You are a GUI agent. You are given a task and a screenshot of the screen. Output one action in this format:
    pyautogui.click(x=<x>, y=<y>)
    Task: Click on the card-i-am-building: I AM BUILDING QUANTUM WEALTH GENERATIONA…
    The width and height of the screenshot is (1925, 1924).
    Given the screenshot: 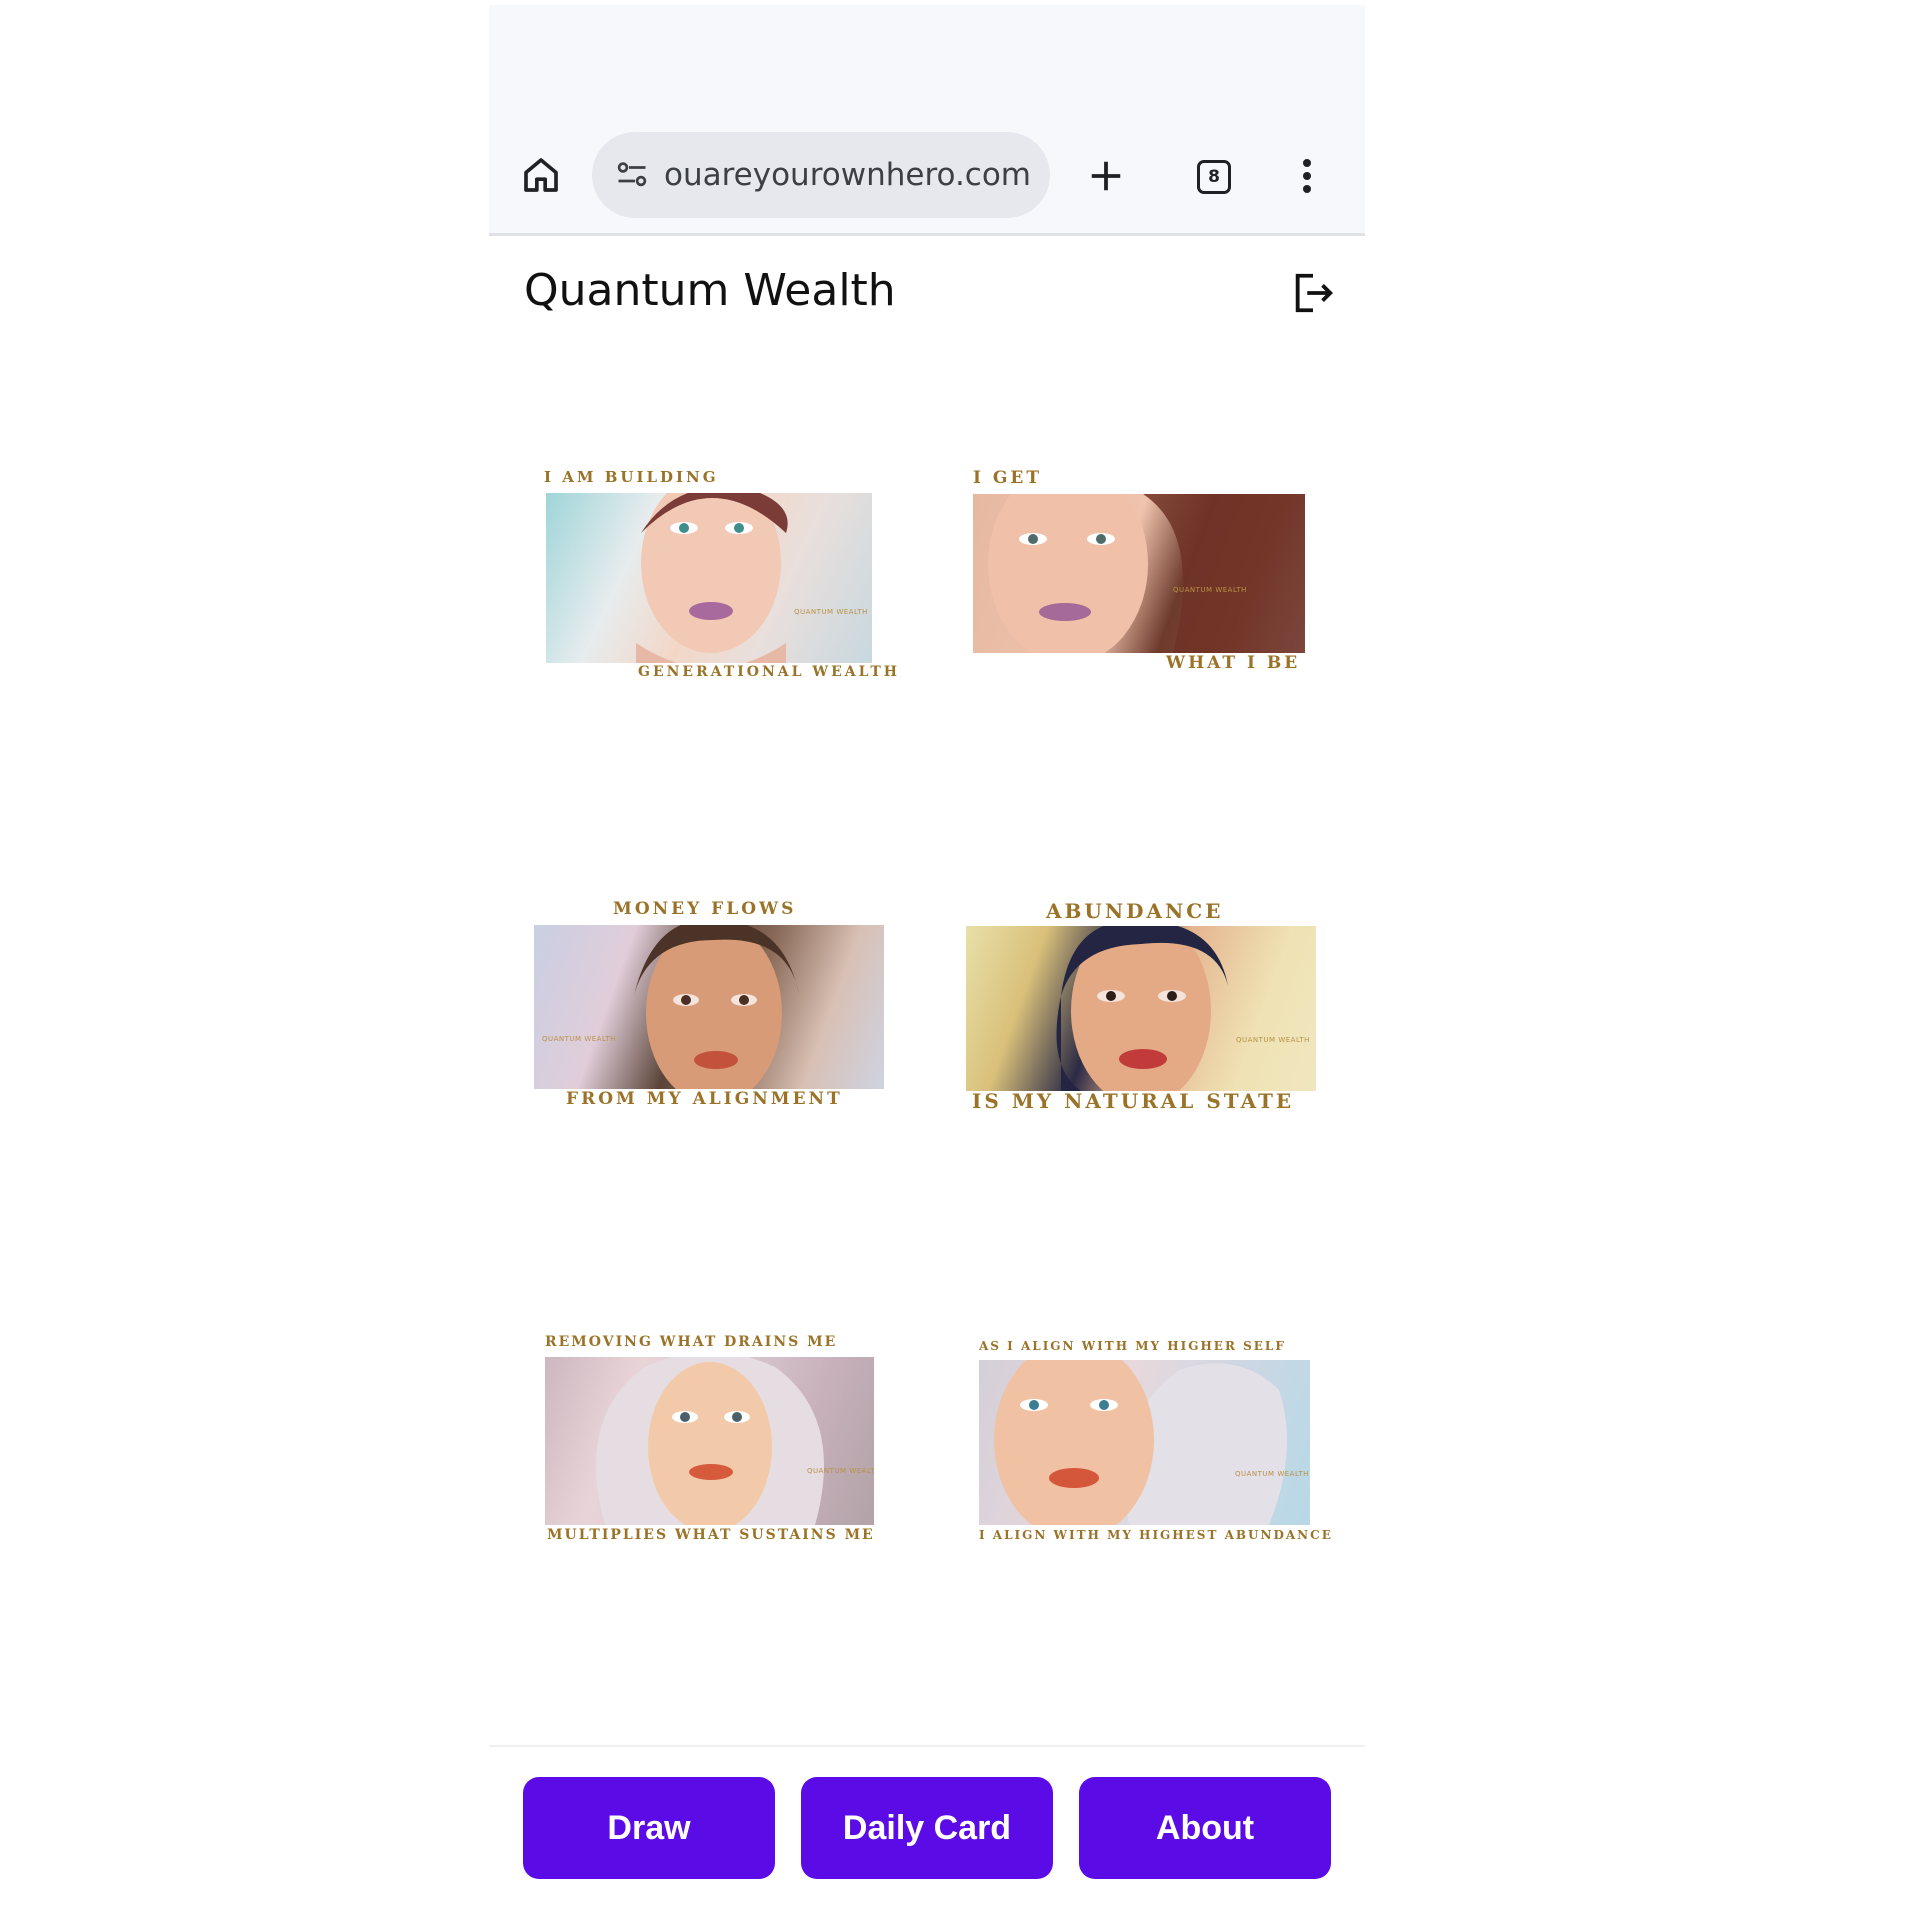 What is the action you would take?
    pyautogui.click(x=720, y=576)
    